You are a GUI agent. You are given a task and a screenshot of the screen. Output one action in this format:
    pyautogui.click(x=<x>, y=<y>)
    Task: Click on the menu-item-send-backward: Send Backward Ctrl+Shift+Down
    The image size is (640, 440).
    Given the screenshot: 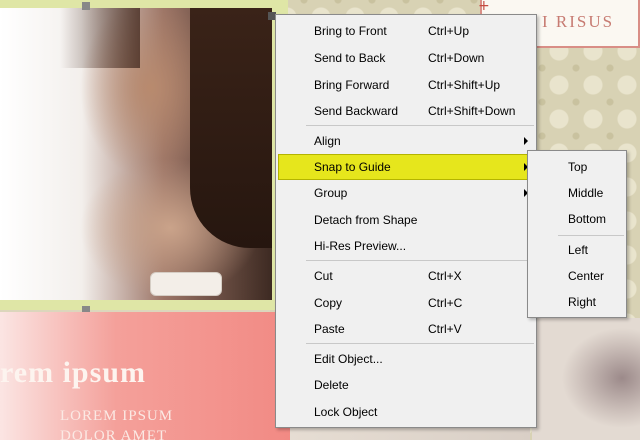 What is the action you would take?
    pyautogui.click(x=406, y=111)
    